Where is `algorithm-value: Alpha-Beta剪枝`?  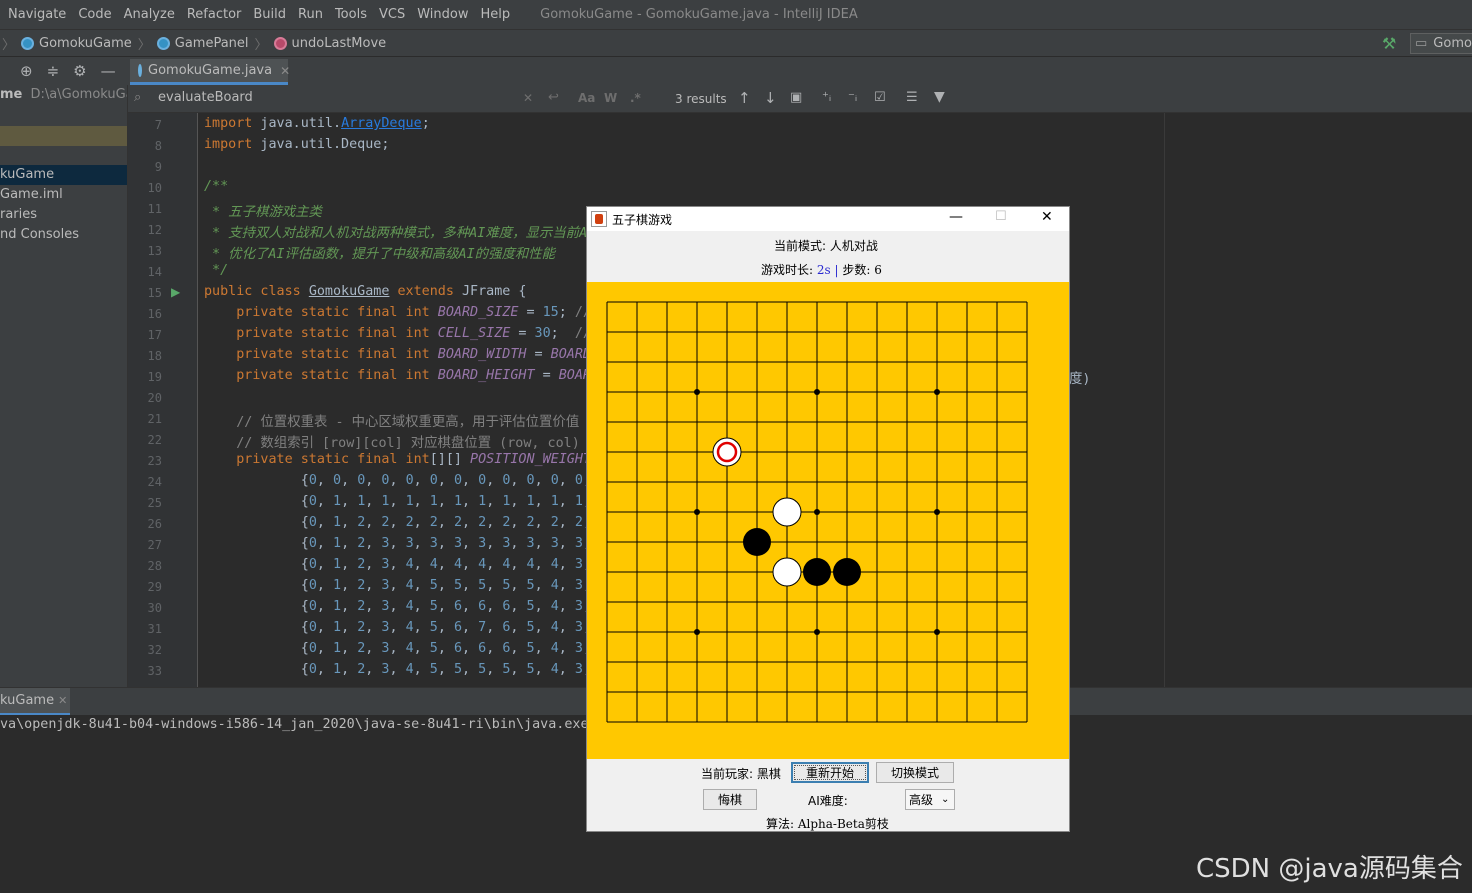
algorithm-value: Alpha-Beta剪枝 is located at coordinates (843, 824).